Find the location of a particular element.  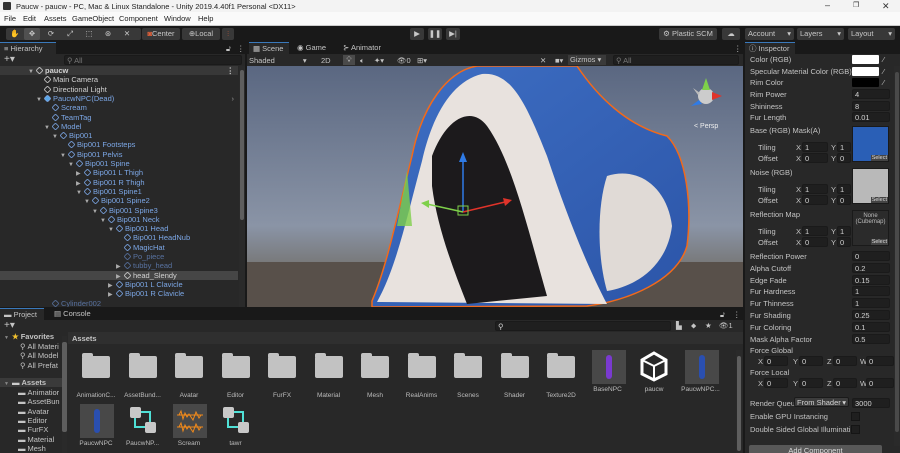

hierarchy-item: MagicHat is located at coordinates (119, 247).